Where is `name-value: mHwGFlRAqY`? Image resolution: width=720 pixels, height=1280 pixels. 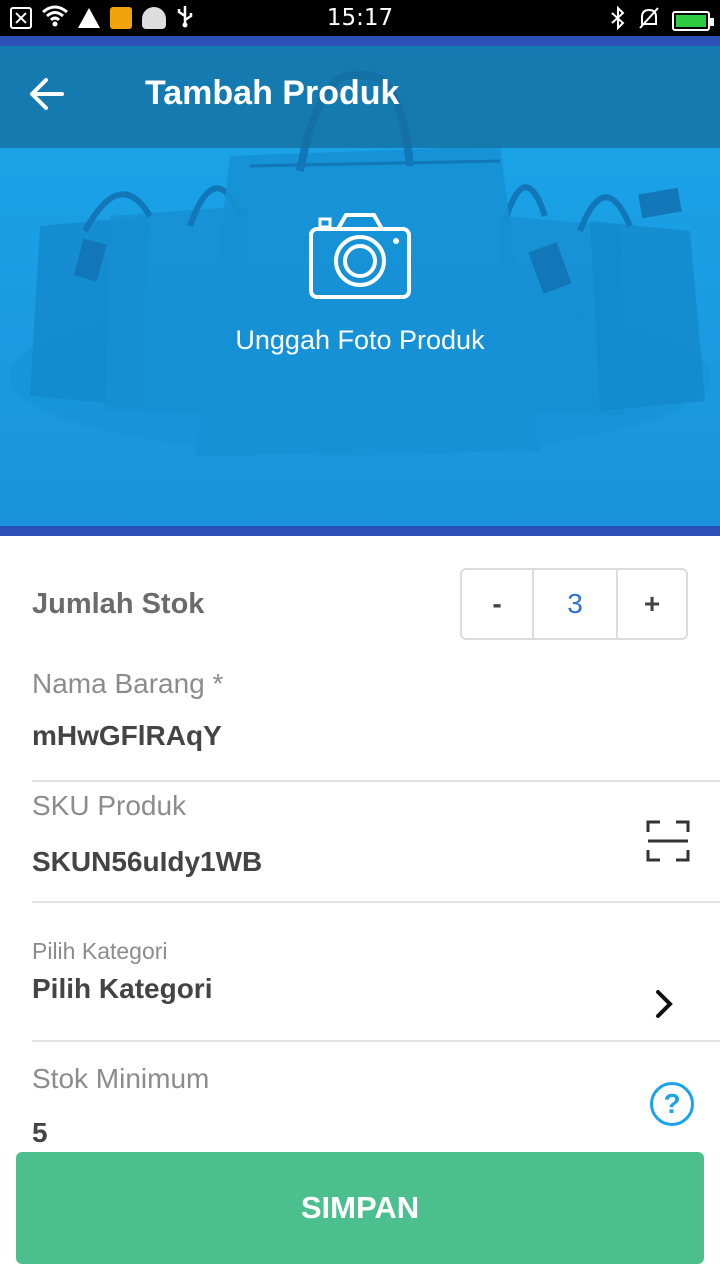
name-value: mHwGFlRAqY is located at coordinates (376, 736).